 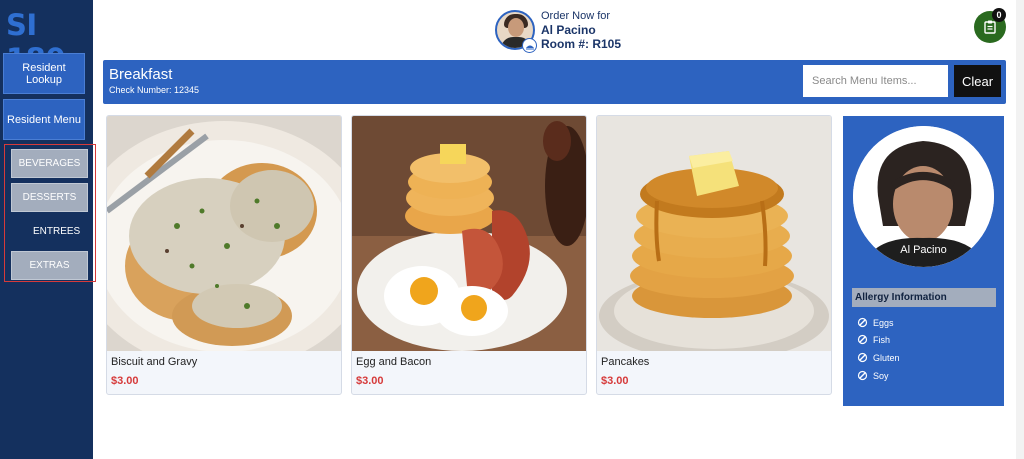 I want to click on allergy-gluten: Gluten, so click(x=886, y=357).